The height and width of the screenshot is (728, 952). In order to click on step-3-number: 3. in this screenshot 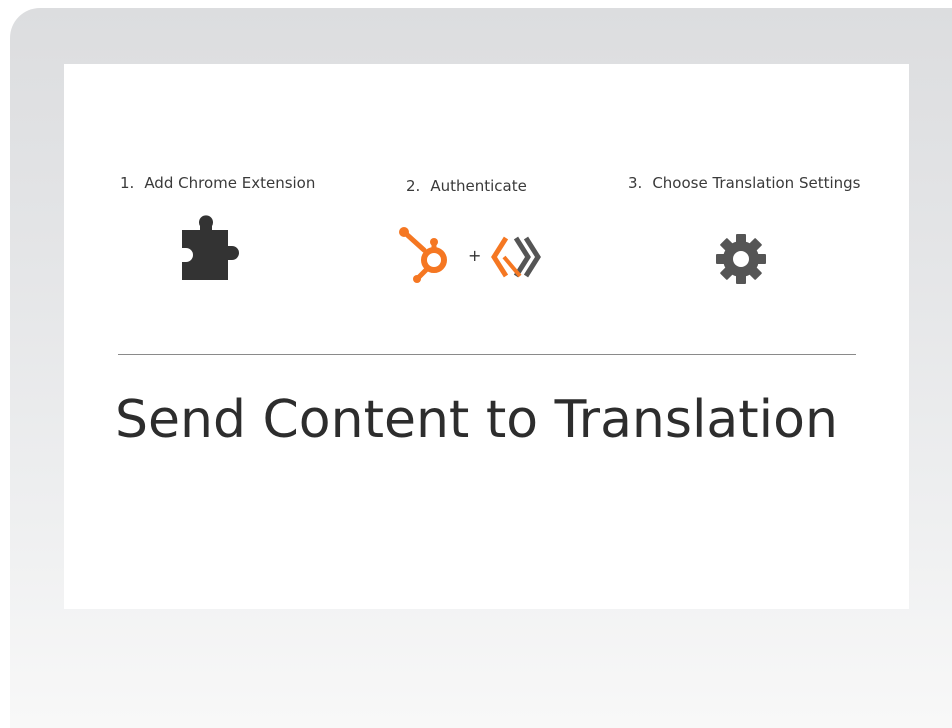, I will do `click(635, 183)`.